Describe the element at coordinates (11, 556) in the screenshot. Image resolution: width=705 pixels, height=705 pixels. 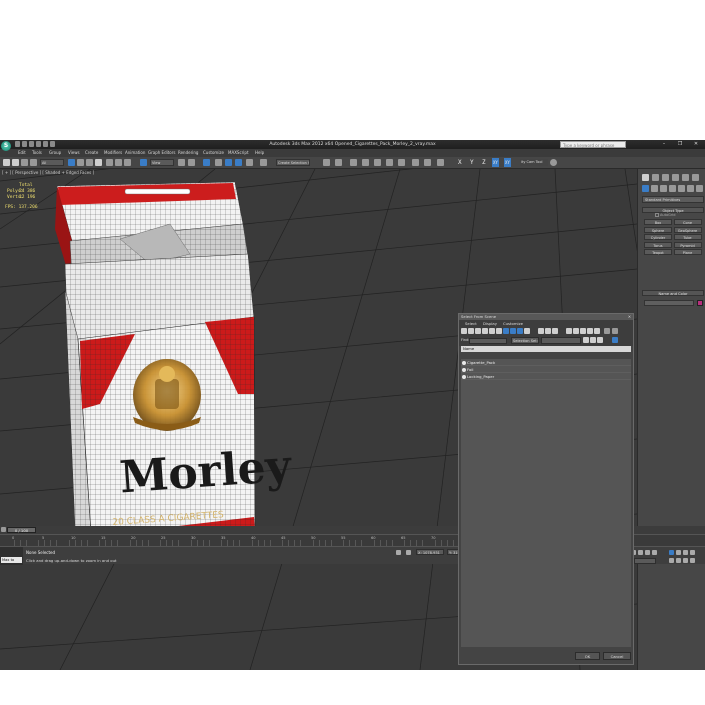
I see `maxscript-listener: Max to` at that location.